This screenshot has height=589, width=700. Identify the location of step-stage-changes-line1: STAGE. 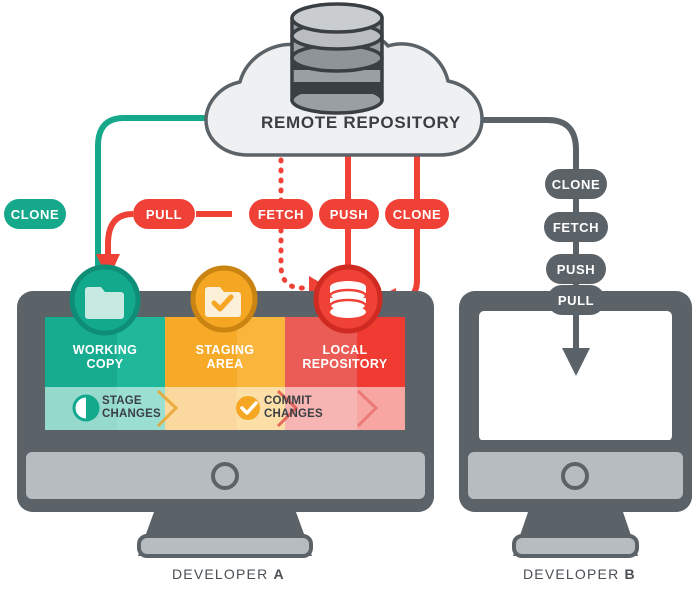
(122, 401).